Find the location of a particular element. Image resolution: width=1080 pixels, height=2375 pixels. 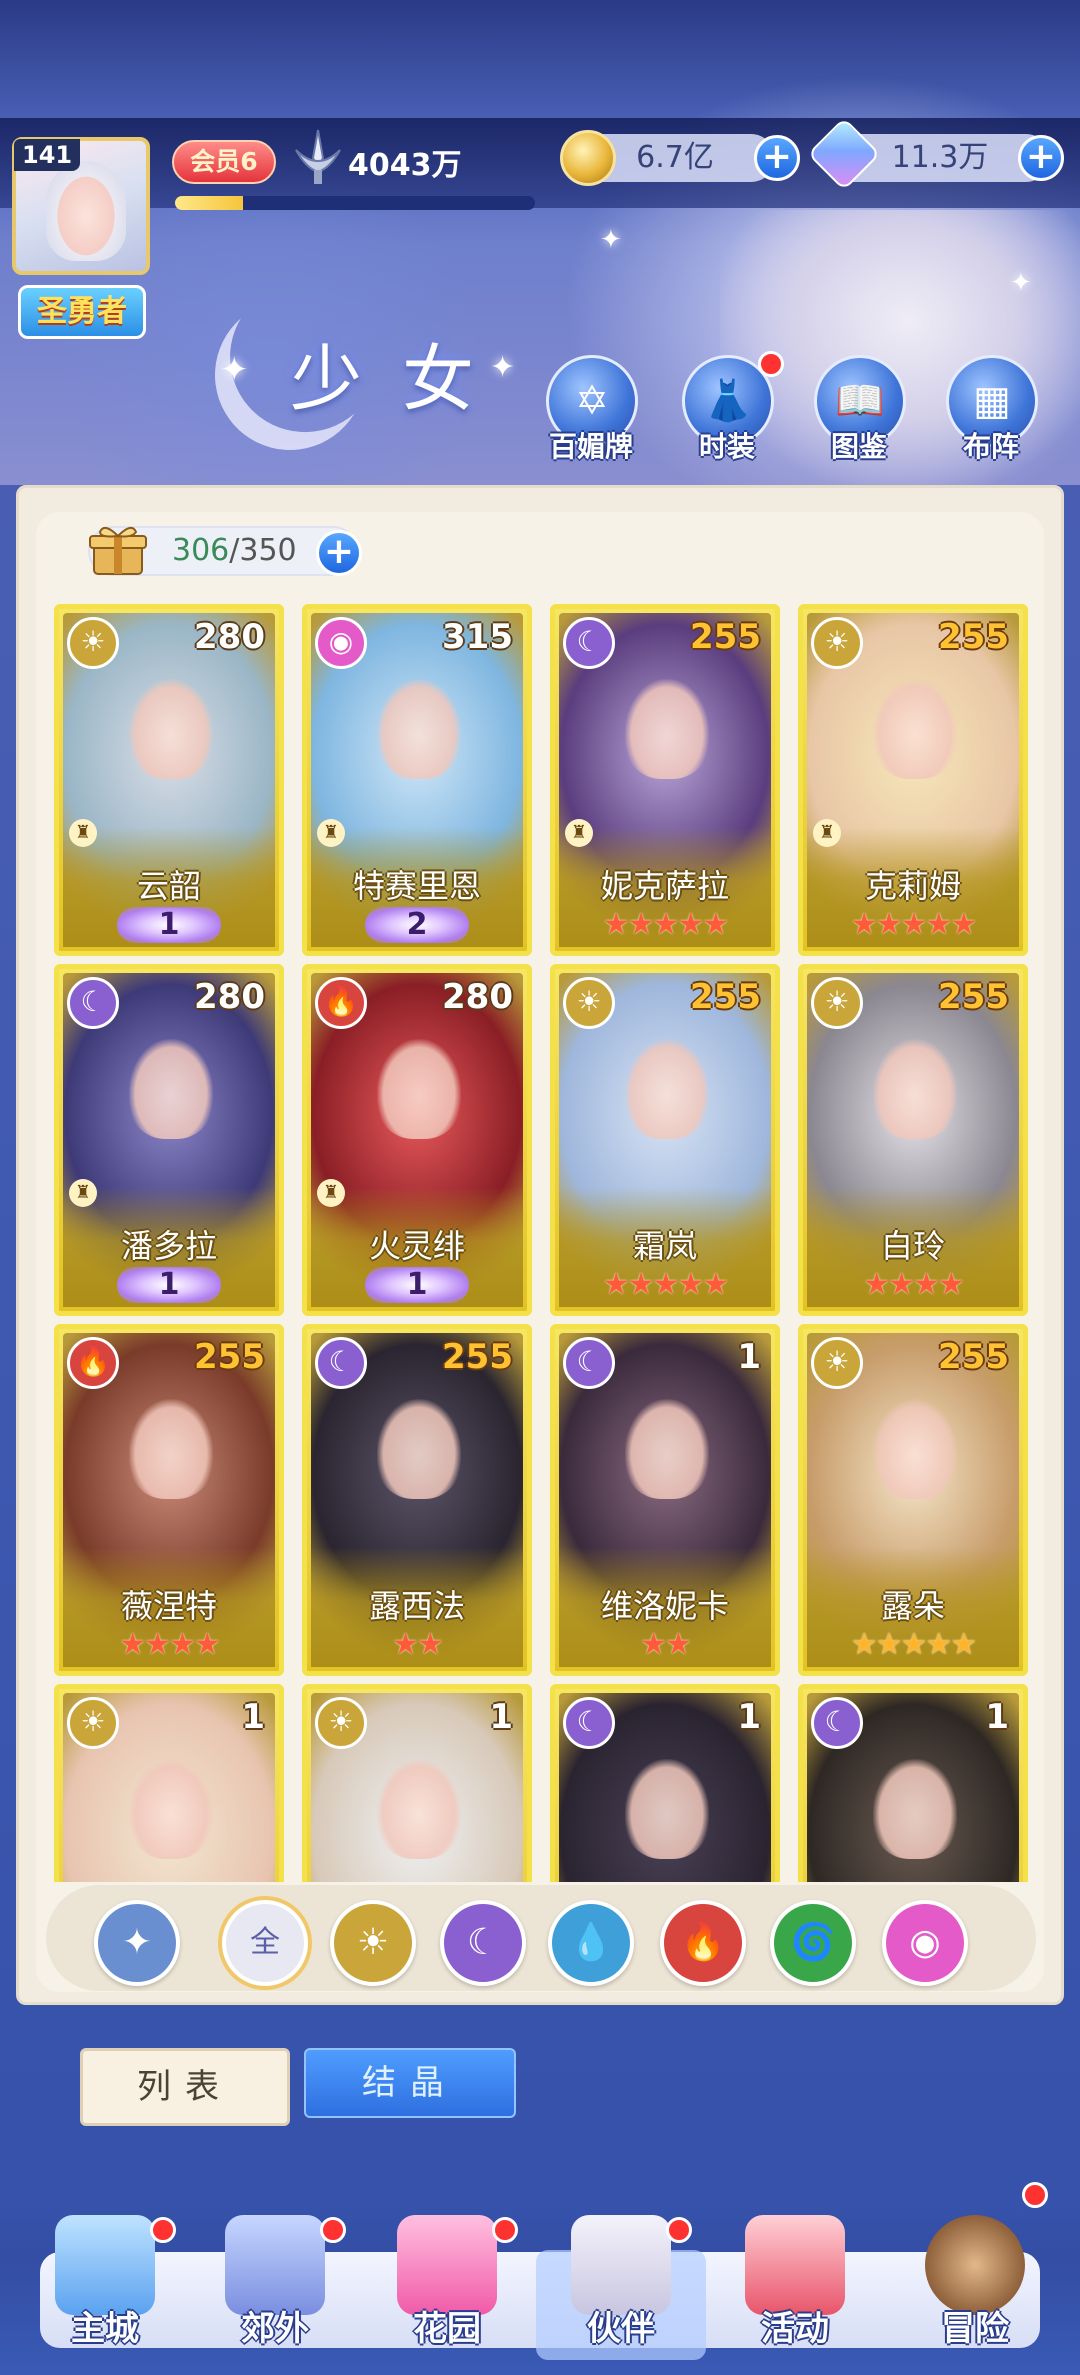

nav-heart: 花园 is located at coordinates (447, 2285).